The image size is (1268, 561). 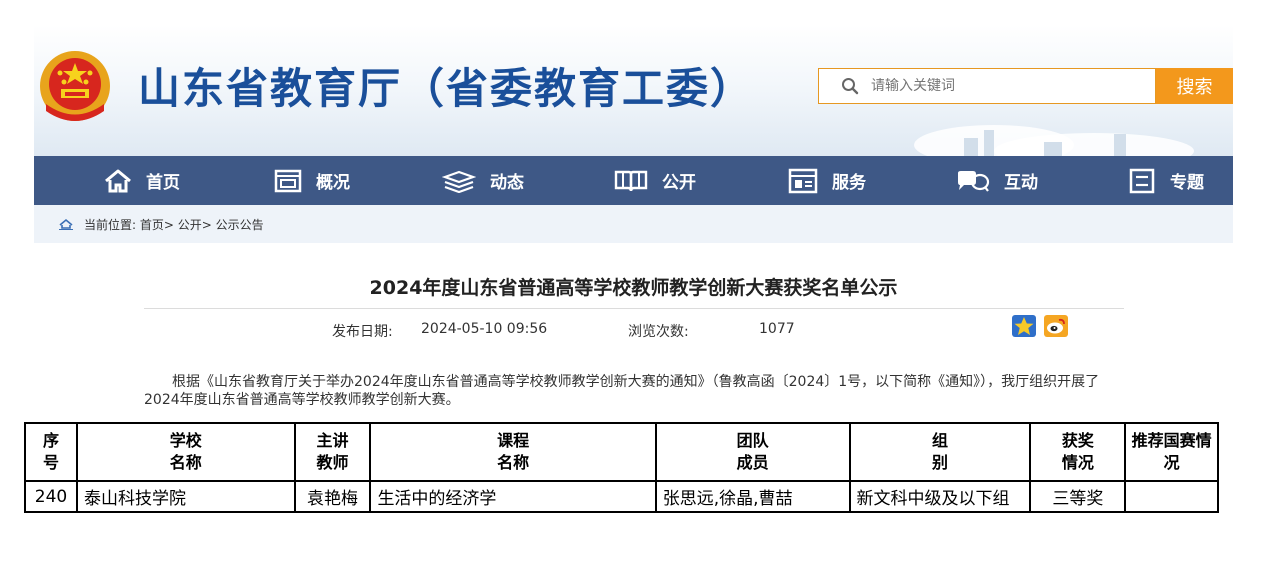 I want to click on search-input, so click(x=1001, y=86).